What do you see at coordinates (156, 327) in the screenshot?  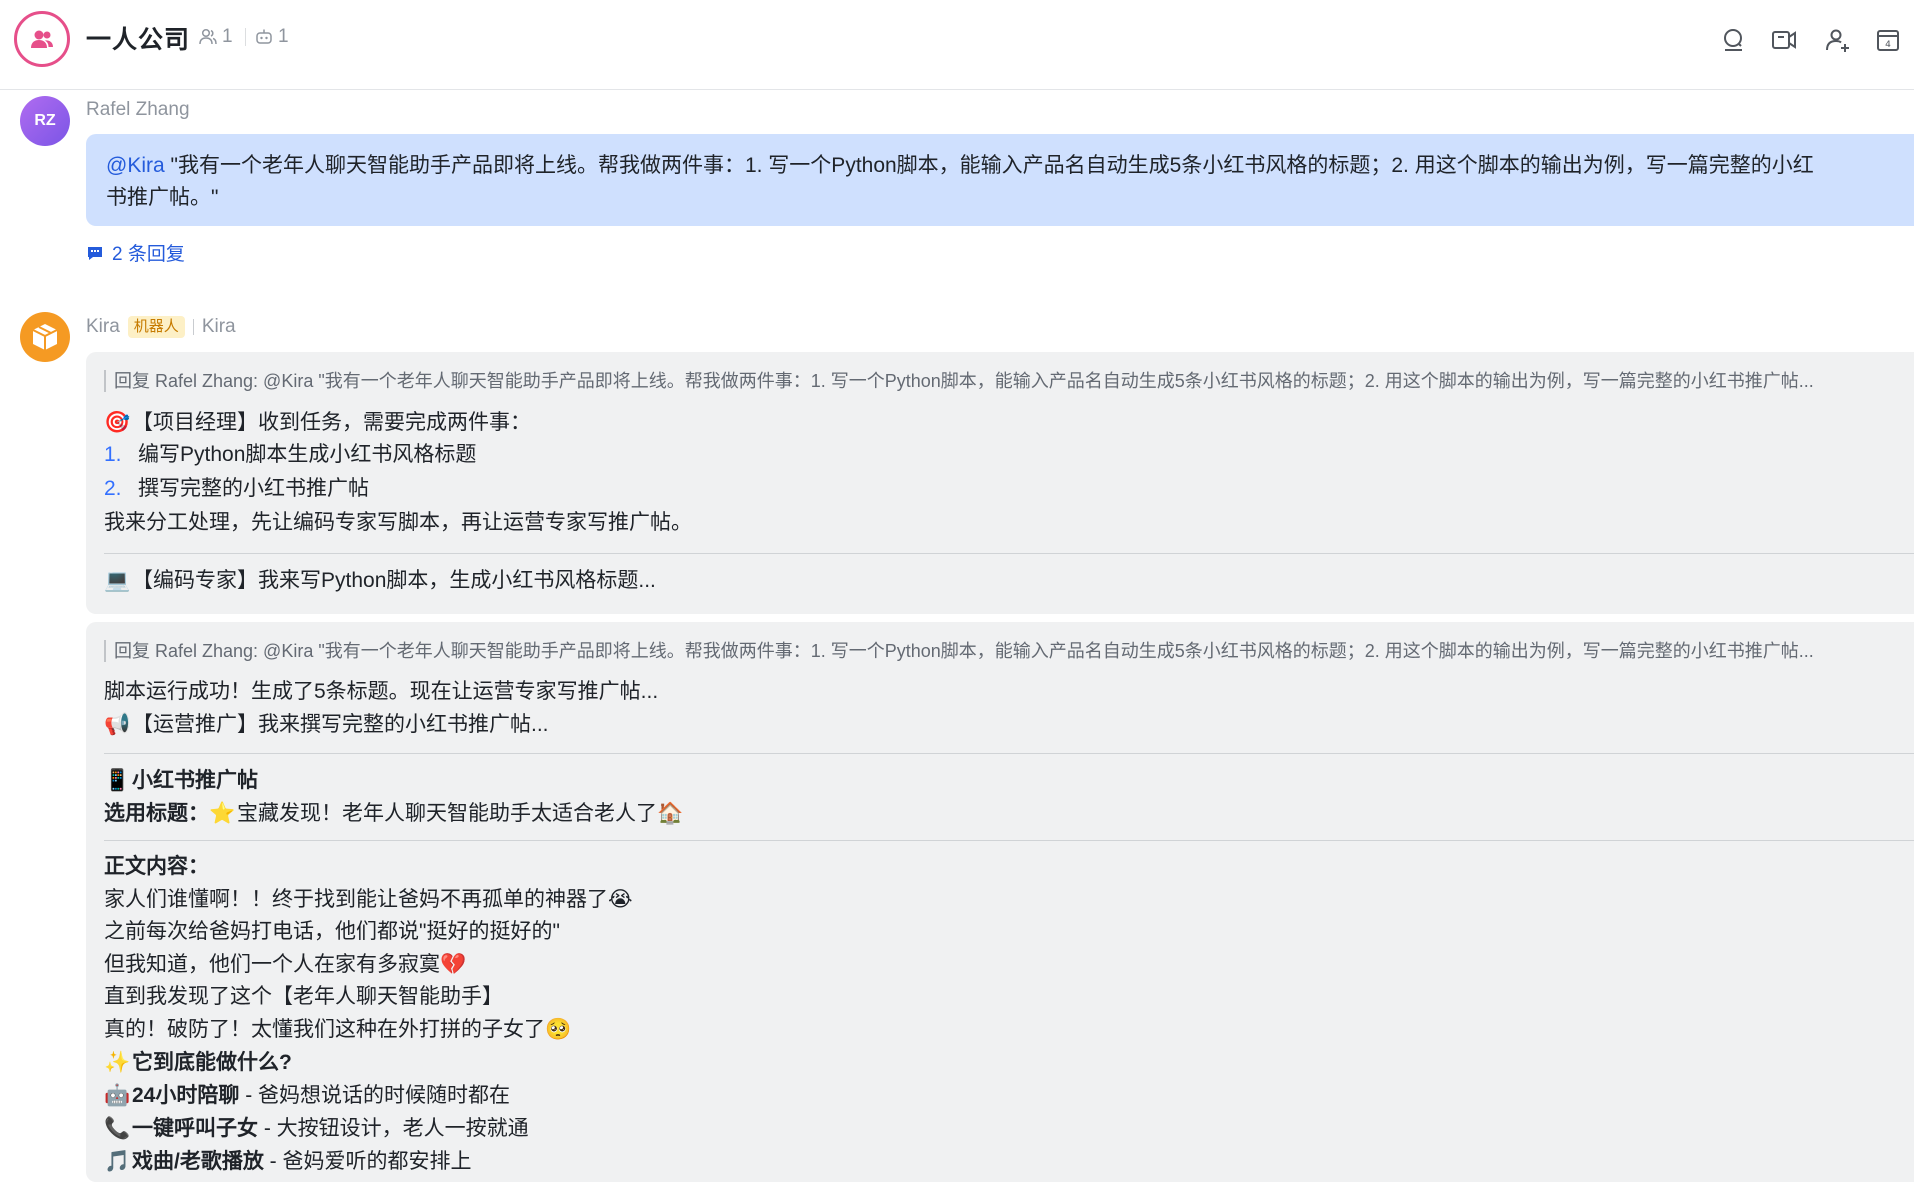 I see `bot-badge: 机器人` at bounding box center [156, 327].